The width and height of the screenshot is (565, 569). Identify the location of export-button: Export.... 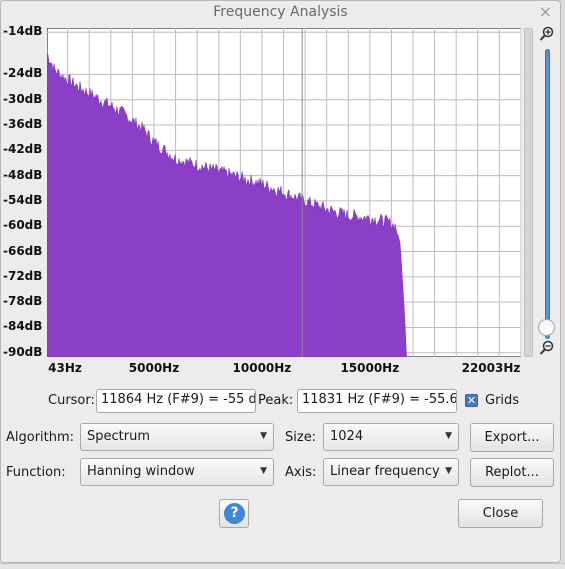
(512, 437).